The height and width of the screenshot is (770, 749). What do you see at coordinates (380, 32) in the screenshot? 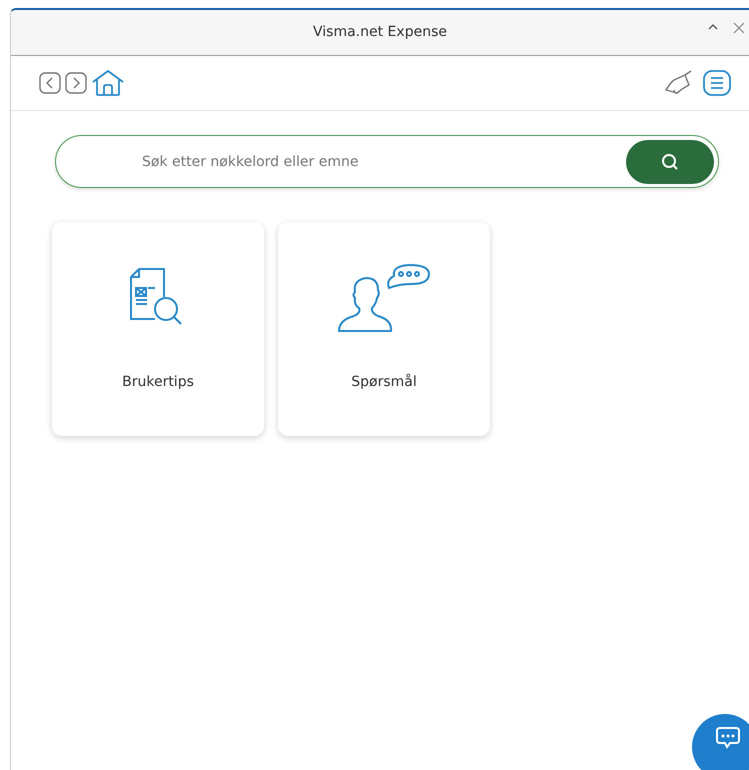
I see `window-title: Visma.net Expense` at bounding box center [380, 32].